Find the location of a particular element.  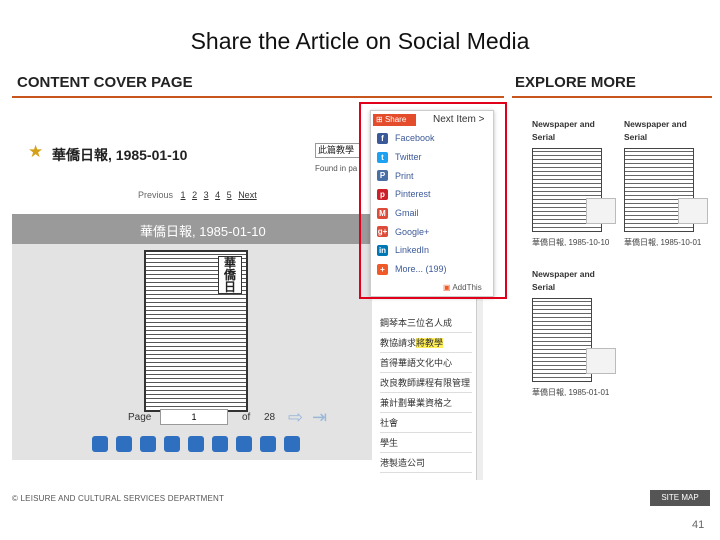

rotate-right-icon is located at coordinates (124, 444).